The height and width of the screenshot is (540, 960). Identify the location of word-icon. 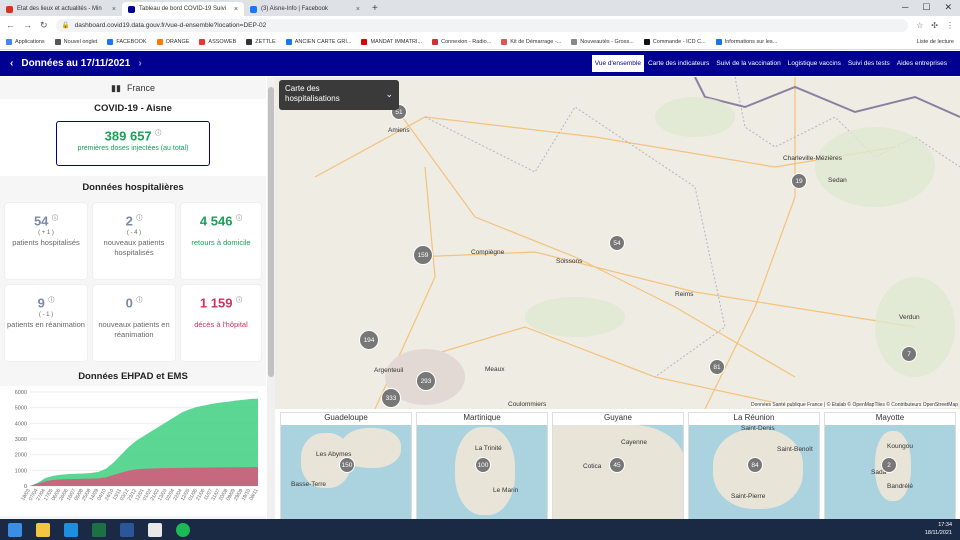
(127, 529).